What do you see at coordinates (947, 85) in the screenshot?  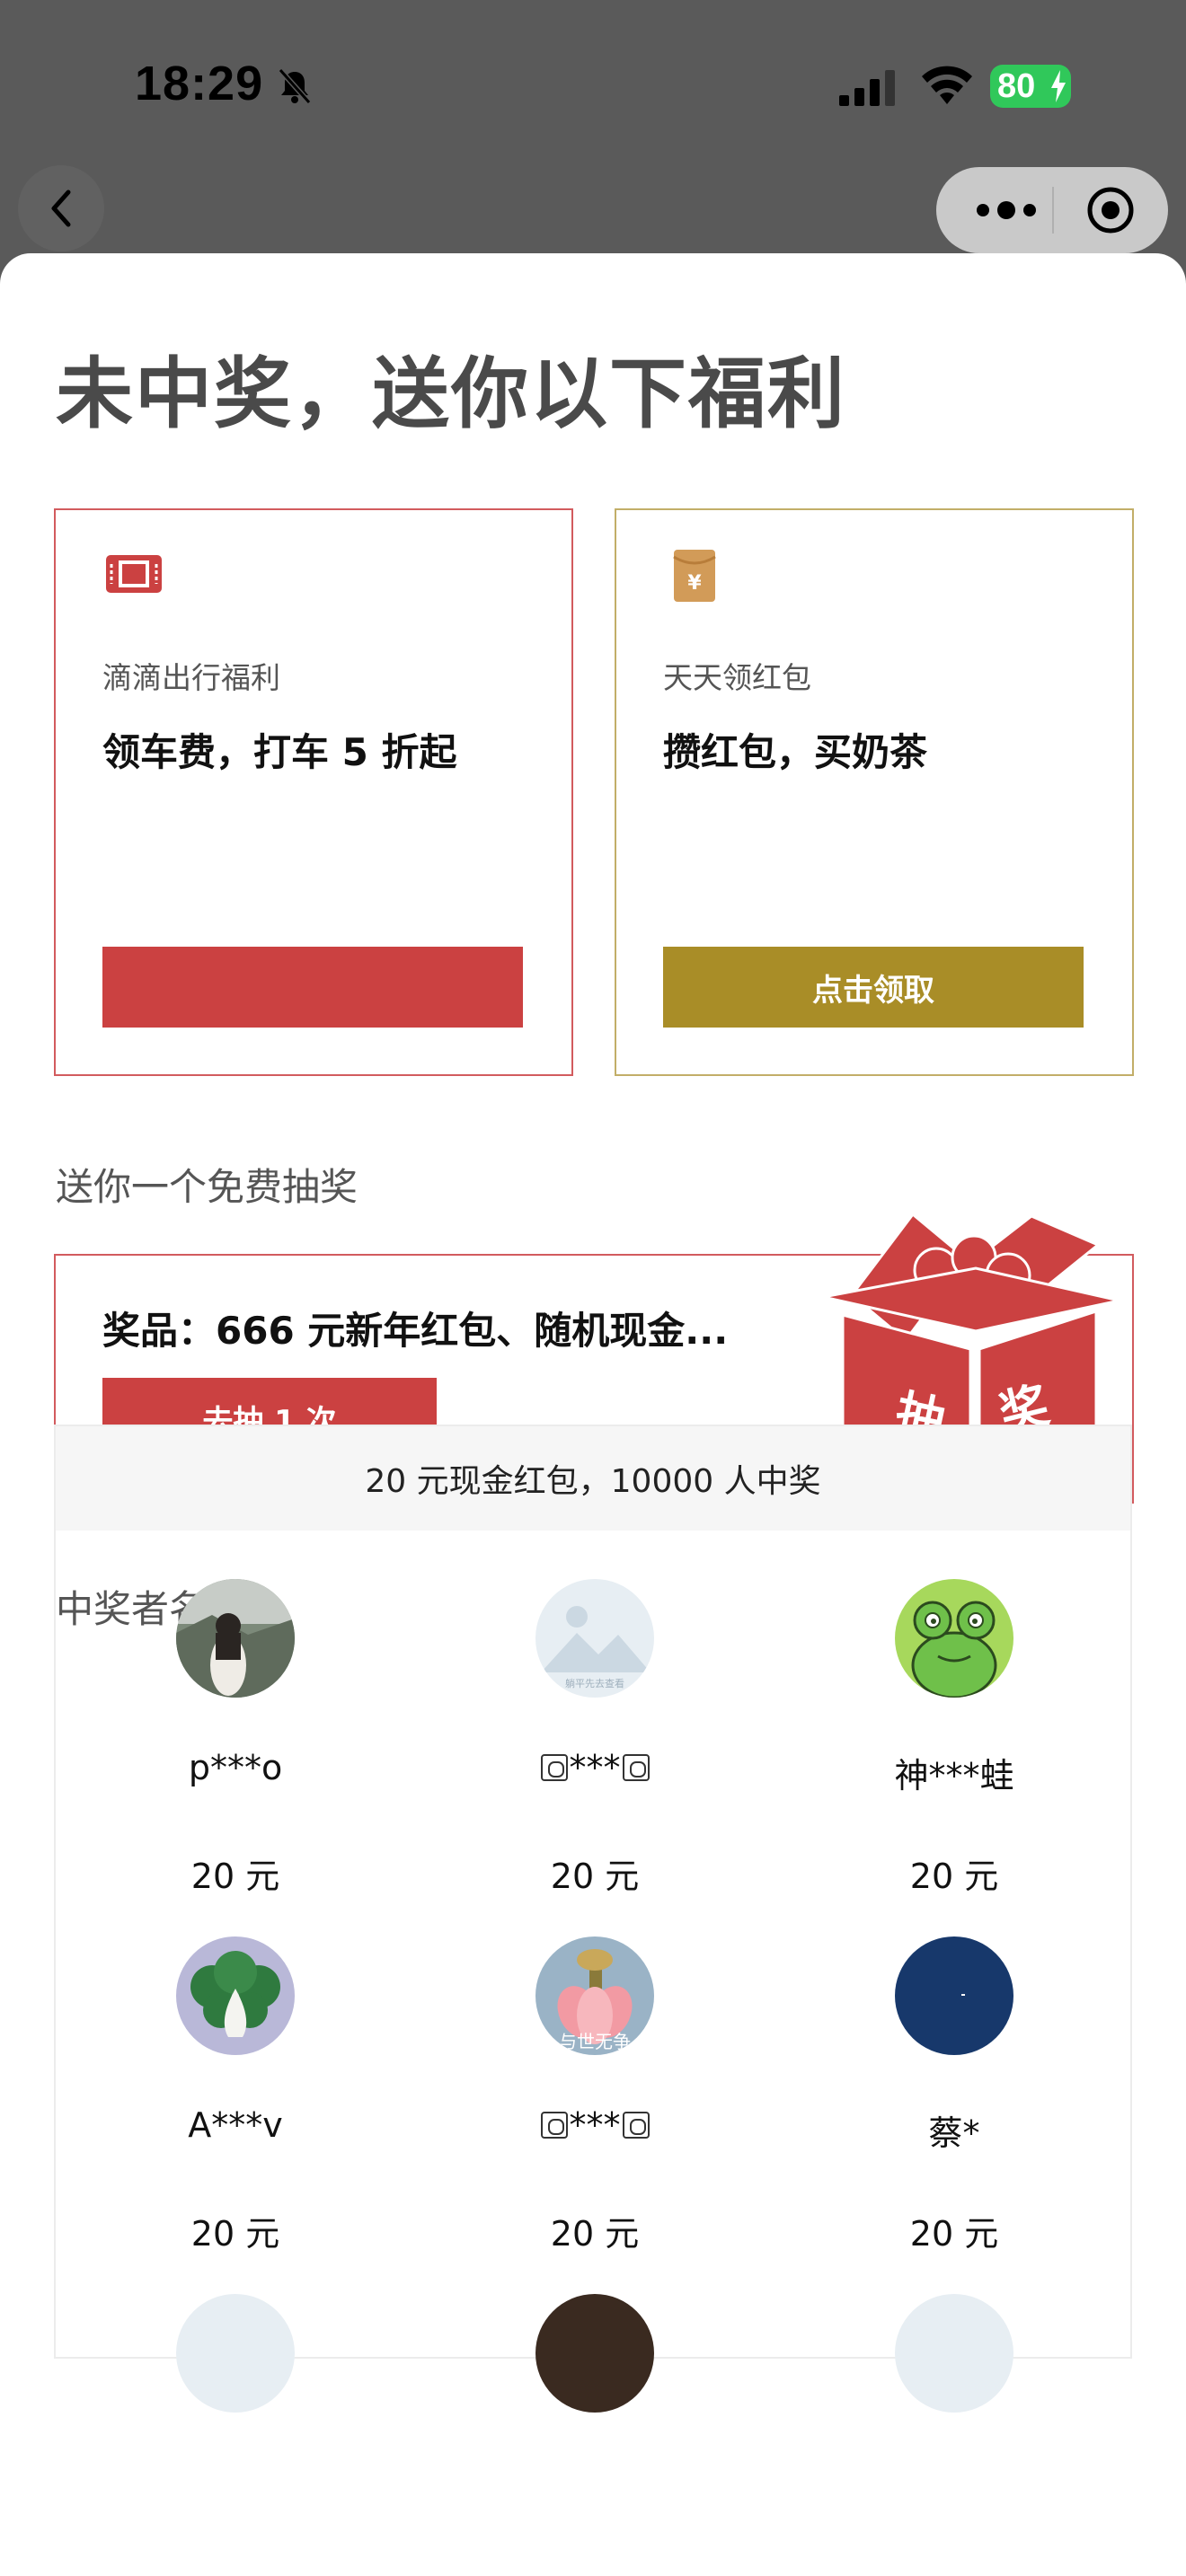 I see `wifi-icon` at bounding box center [947, 85].